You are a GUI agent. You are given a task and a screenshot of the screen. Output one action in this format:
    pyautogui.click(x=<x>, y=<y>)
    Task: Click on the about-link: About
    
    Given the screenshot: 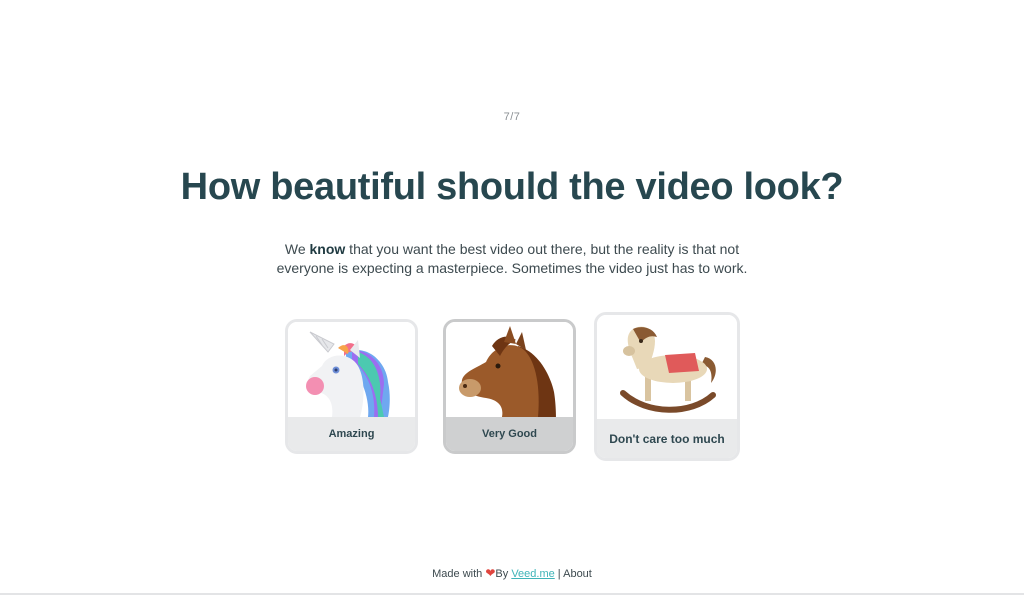 What is the action you would take?
    pyautogui.click(x=577, y=574)
    